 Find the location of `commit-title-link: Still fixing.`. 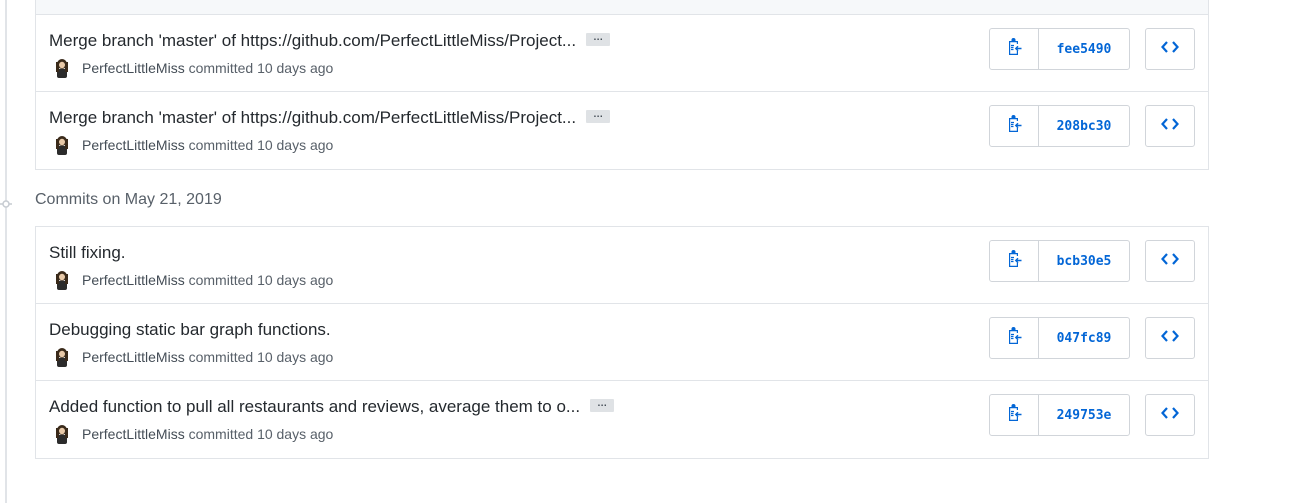

commit-title-link: Still fixing. is located at coordinates (87, 252).